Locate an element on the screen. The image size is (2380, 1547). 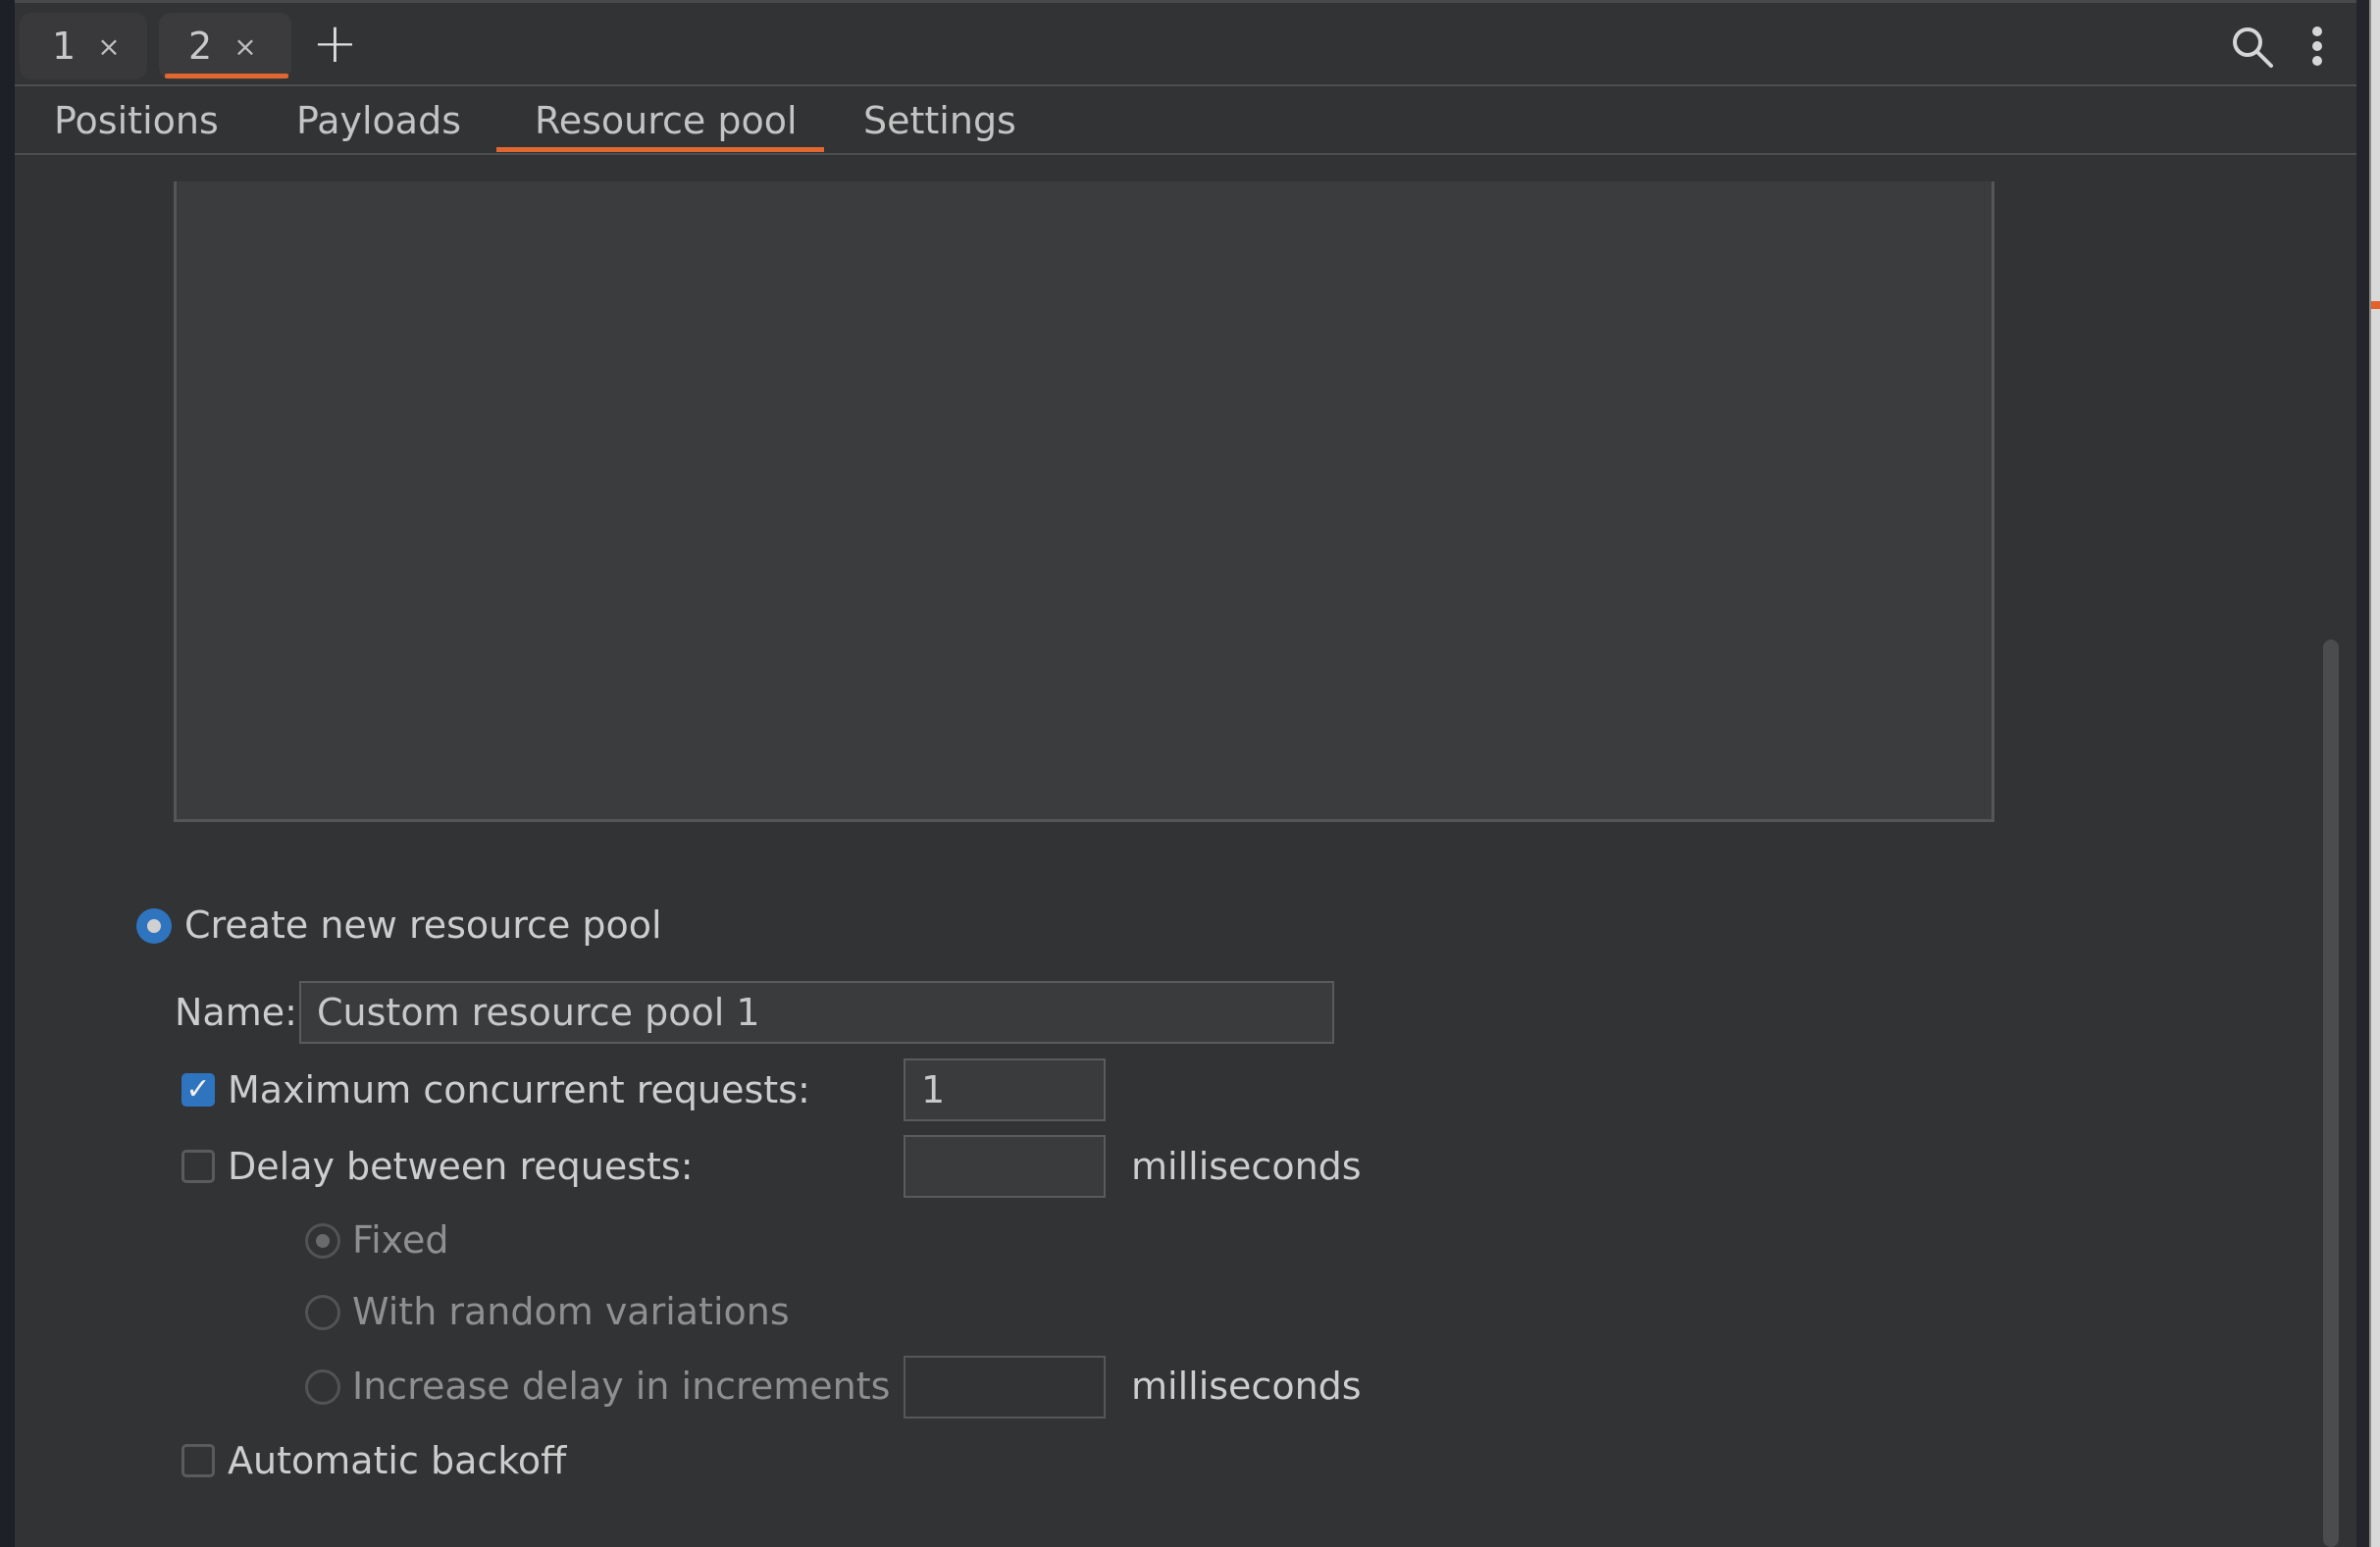
vertical-scrollbar is located at coordinates (2331, 1093).